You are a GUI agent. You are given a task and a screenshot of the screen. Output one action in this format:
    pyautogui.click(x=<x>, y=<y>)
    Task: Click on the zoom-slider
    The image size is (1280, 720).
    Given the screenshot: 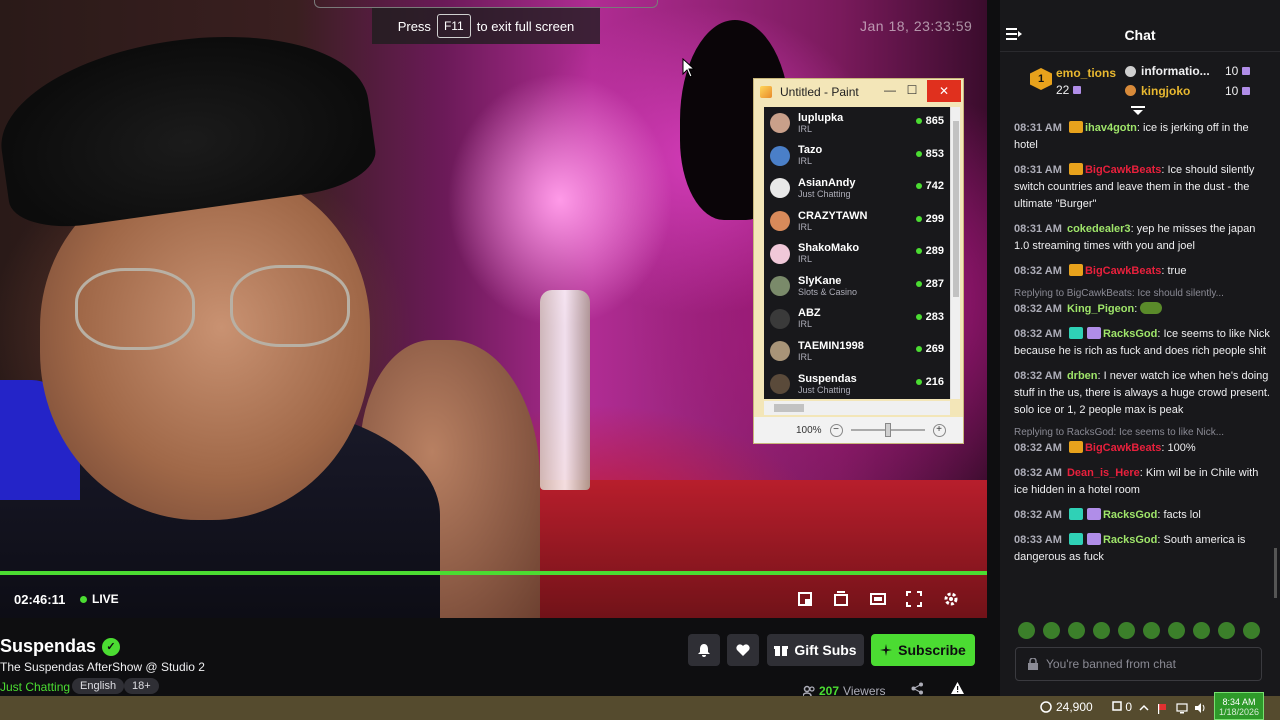 What is the action you would take?
    pyautogui.click(x=887, y=430)
    